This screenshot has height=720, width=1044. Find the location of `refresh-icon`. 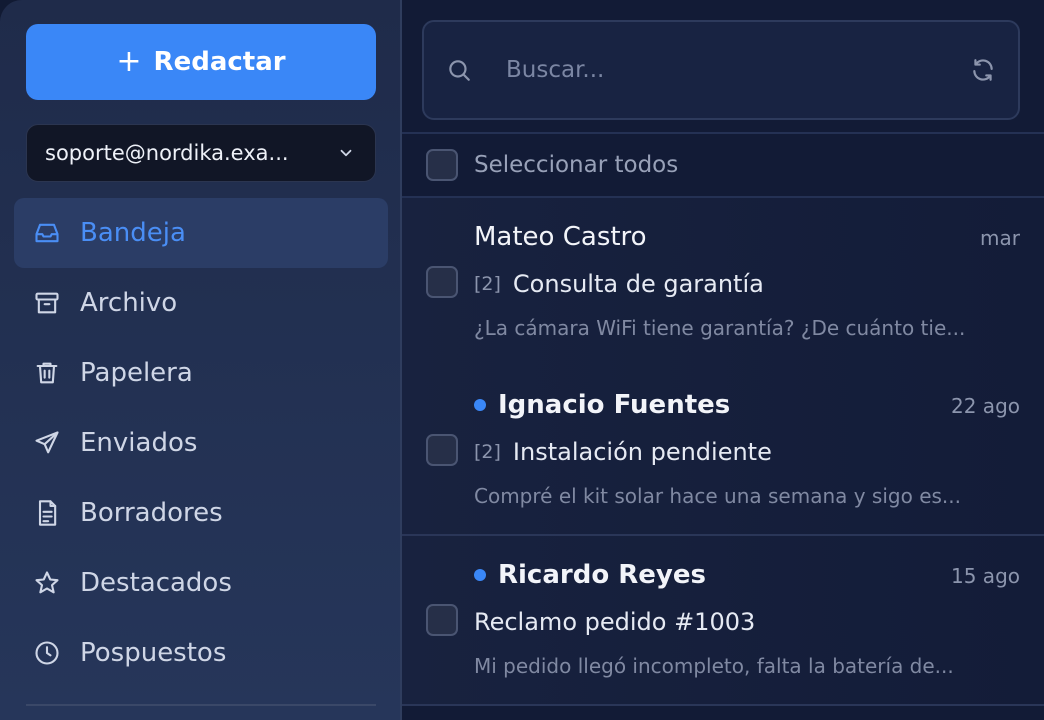

refresh-icon is located at coordinates (983, 70).